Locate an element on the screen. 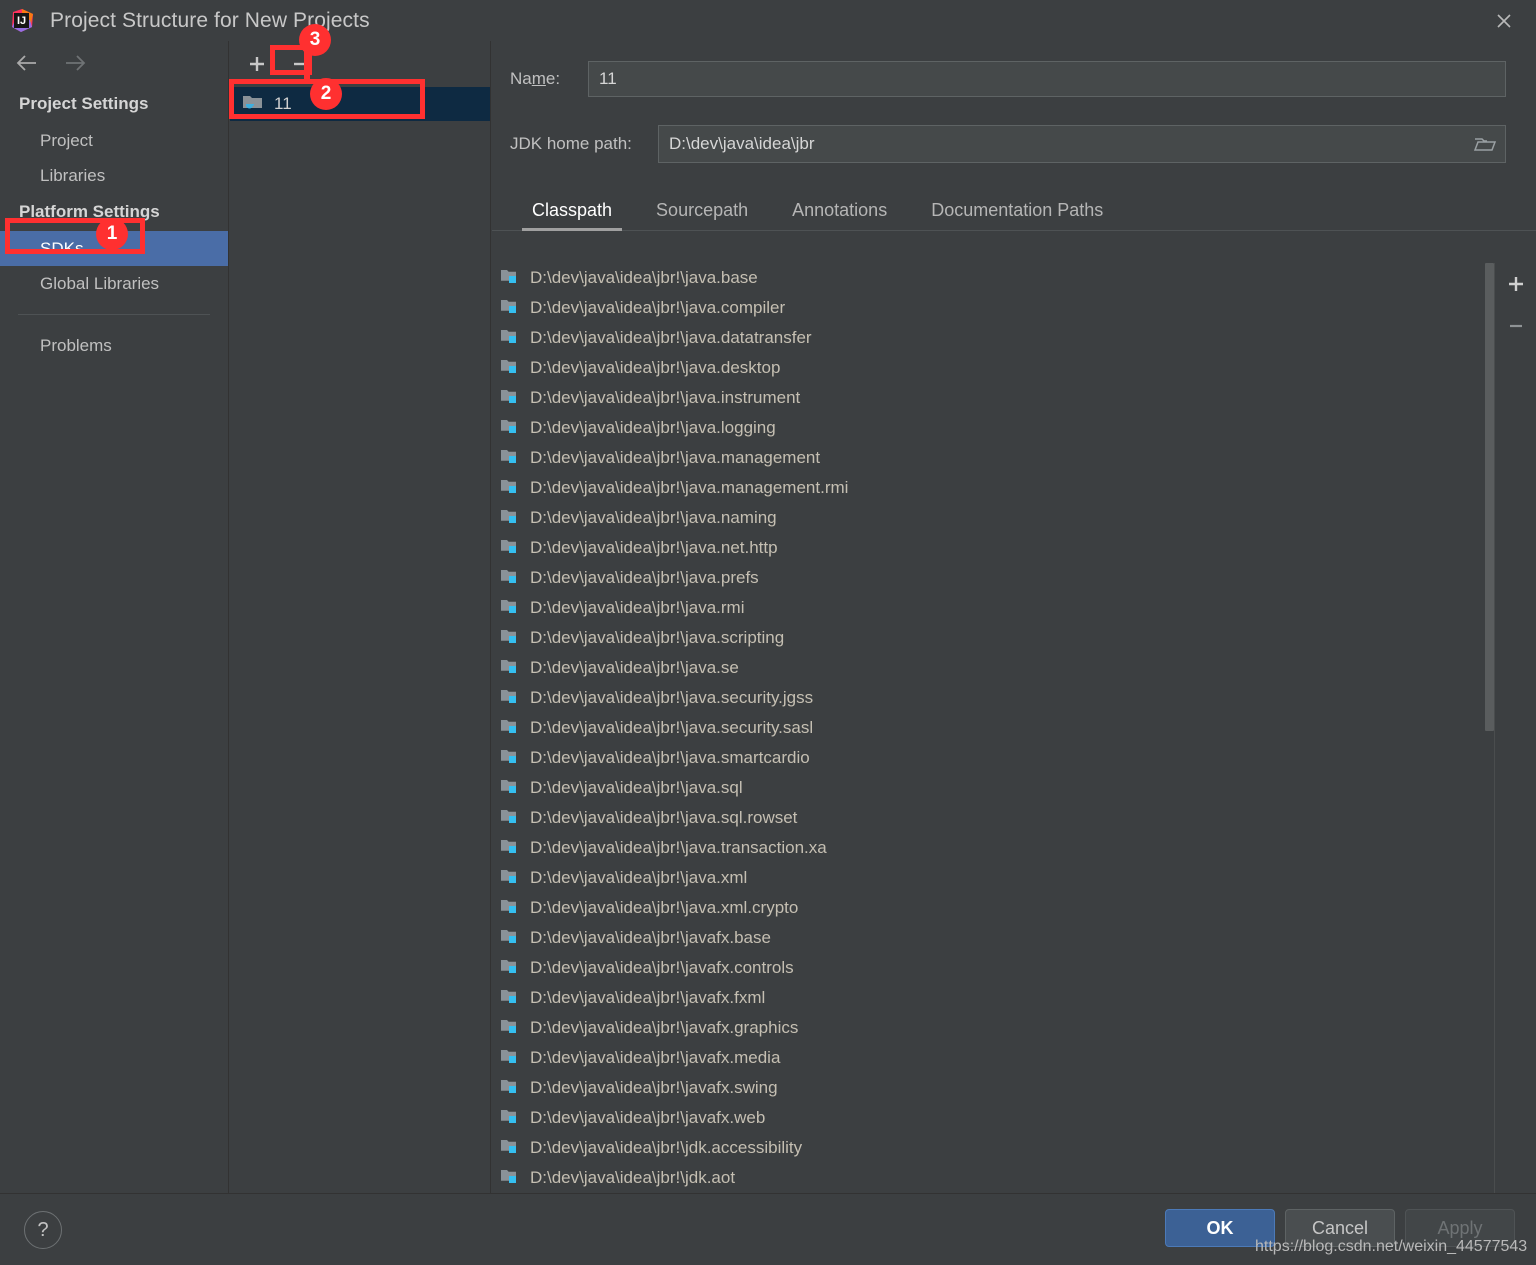  annotation-badge-3: 3 is located at coordinates (315, 40).